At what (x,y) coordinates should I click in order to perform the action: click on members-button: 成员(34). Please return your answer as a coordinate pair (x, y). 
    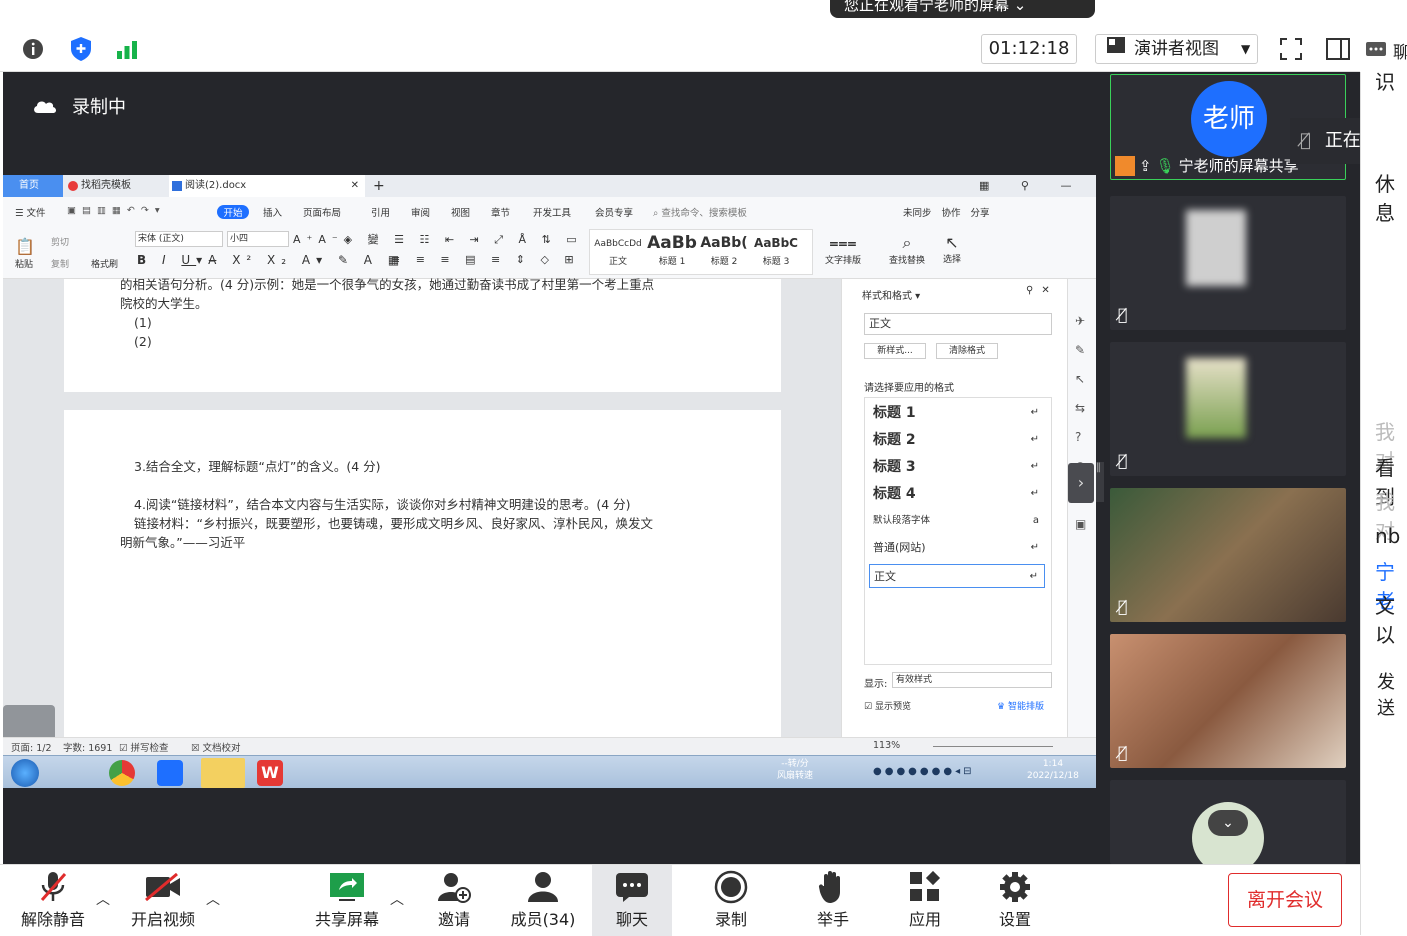
    Looking at the image, I should click on (543, 900).